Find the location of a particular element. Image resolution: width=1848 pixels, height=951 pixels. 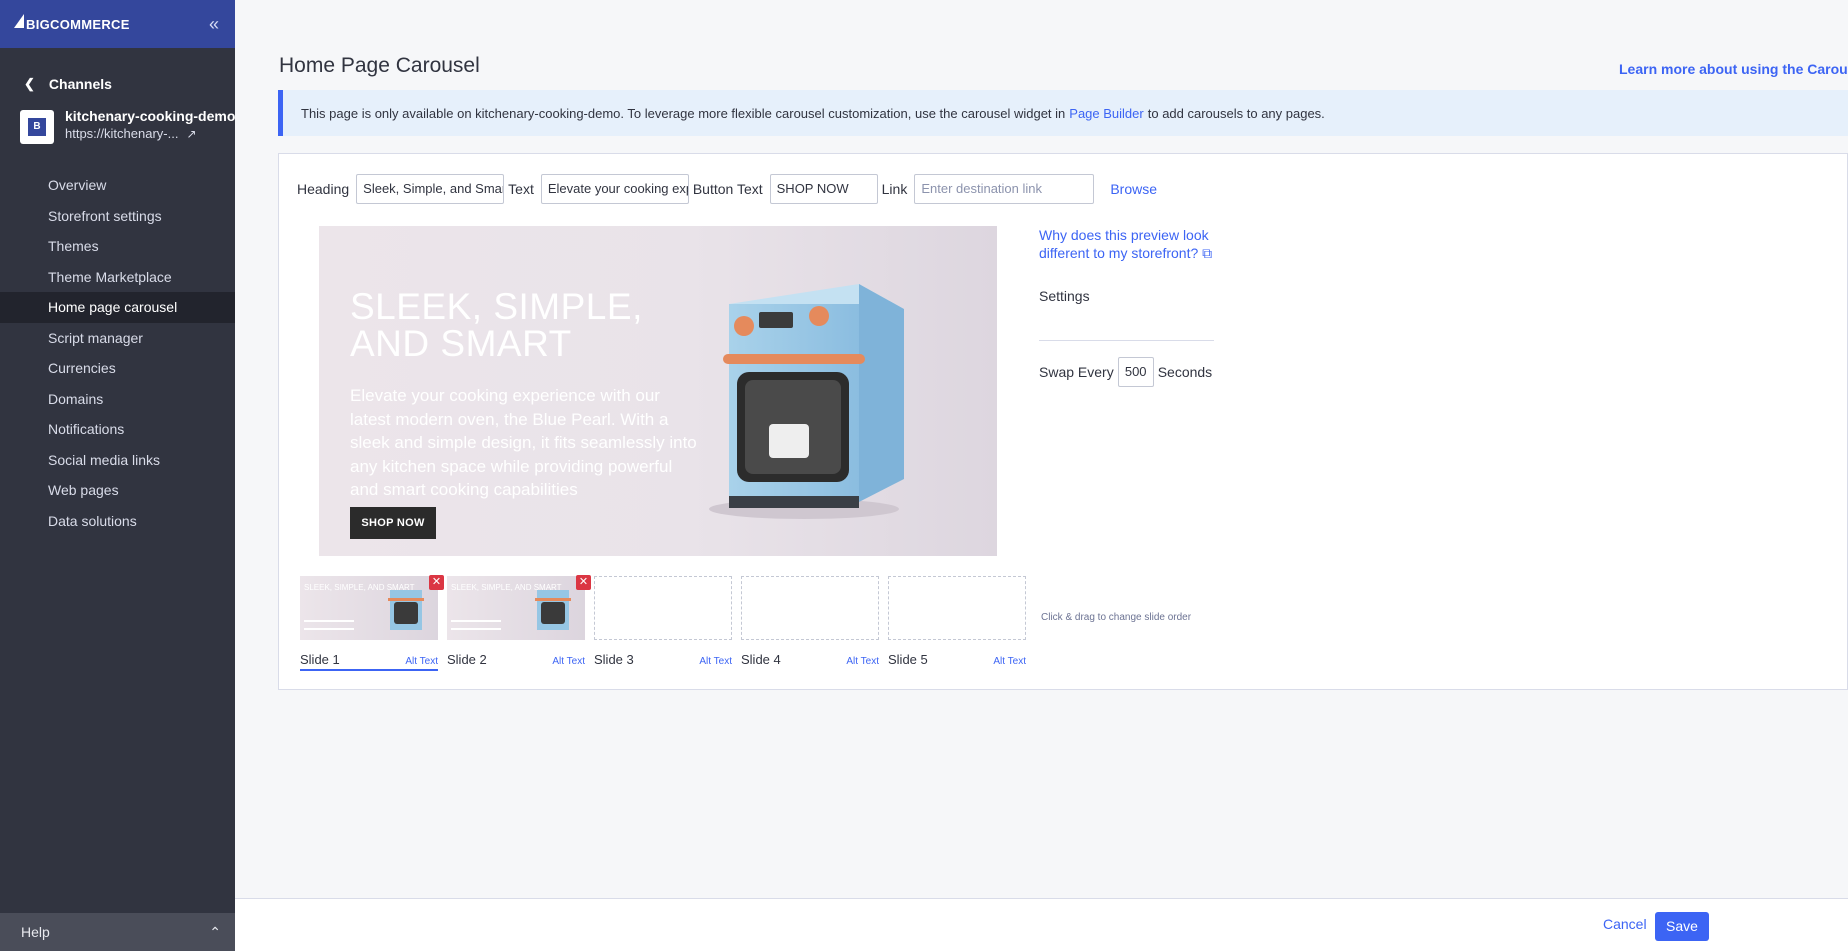

oven-image is located at coordinates (804, 395).